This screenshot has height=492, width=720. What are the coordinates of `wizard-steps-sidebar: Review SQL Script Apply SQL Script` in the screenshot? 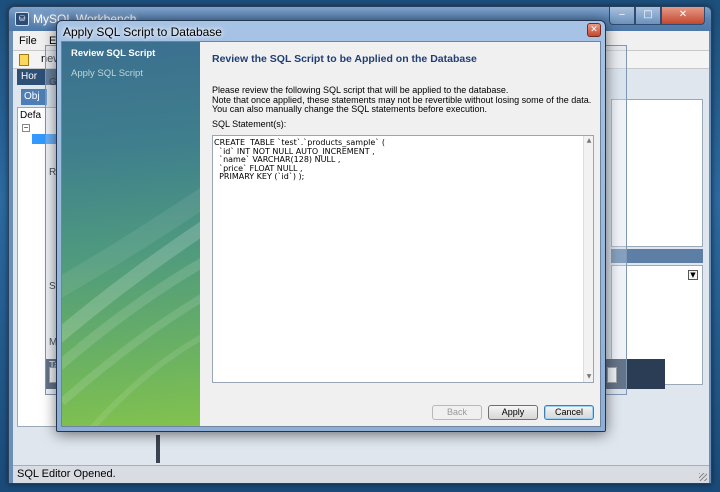 It's located at (131, 234).